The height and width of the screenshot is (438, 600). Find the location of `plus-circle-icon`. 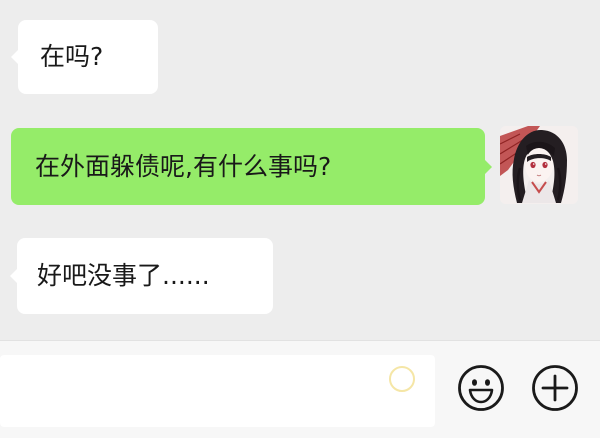

plus-circle-icon is located at coordinates (555, 388).